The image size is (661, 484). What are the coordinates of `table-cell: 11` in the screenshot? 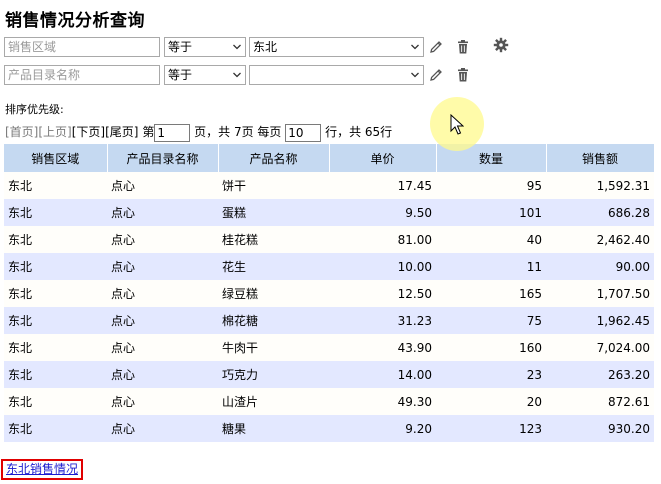 It's located at (491, 266).